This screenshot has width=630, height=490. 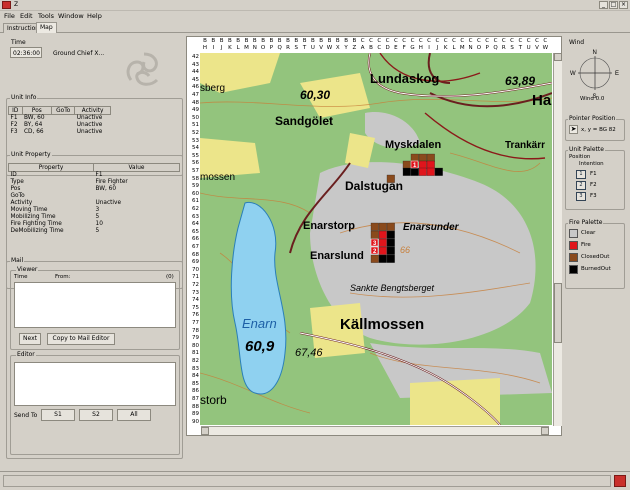 I want to click on table-row: Fire Fighting Time 10, so click(x=94, y=224).